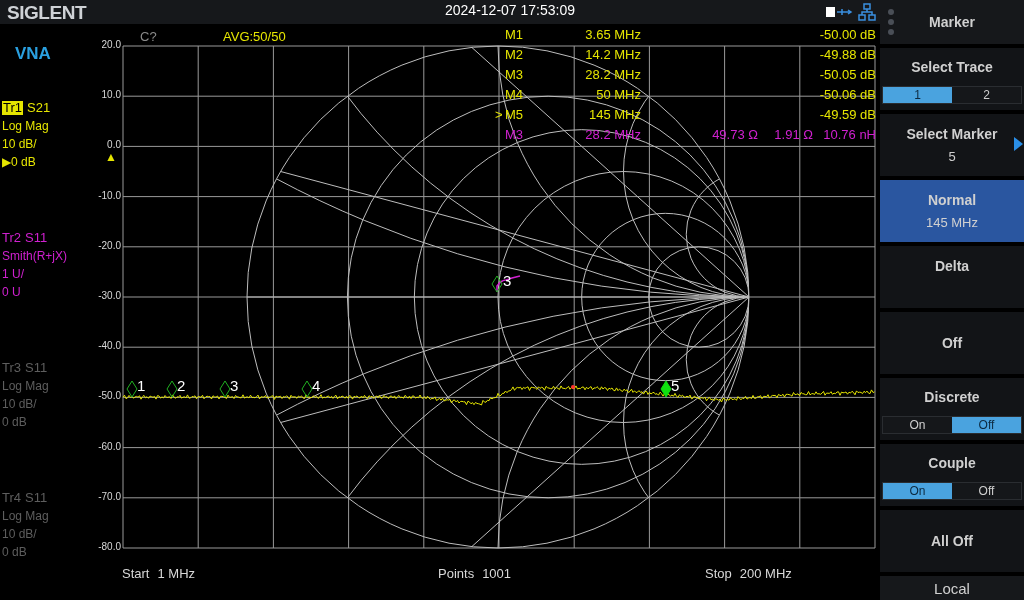  I want to click on marker-value: -49.88 dB, so click(847, 55).